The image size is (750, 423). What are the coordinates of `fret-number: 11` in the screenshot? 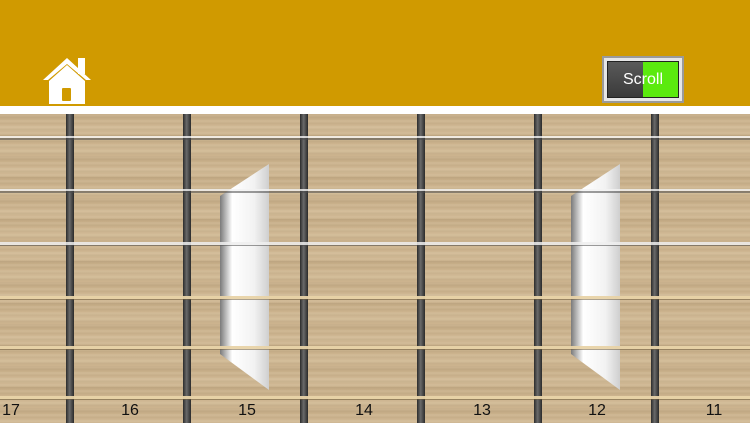 It's located at (714, 410).